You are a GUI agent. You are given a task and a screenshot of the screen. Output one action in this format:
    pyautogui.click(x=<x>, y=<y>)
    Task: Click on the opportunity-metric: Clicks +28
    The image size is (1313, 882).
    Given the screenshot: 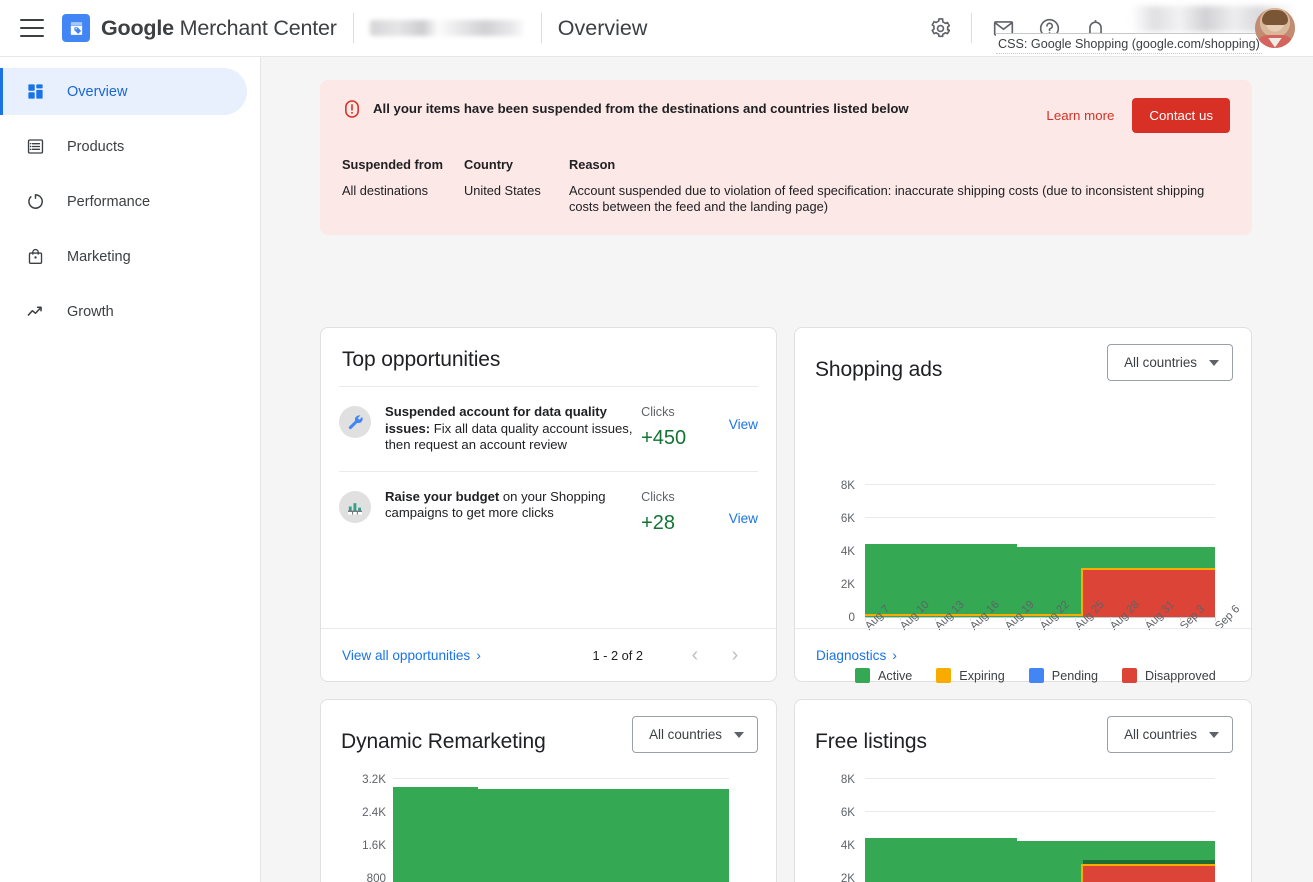 What is the action you would take?
    pyautogui.click(x=685, y=512)
    